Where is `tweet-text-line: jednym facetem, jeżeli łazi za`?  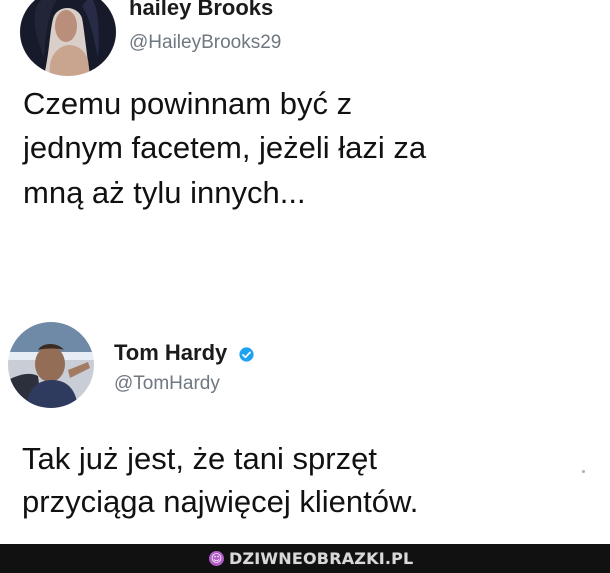
tweet-text-line: jednym facetem, jeżeli łazi za is located at coordinates (225, 148).